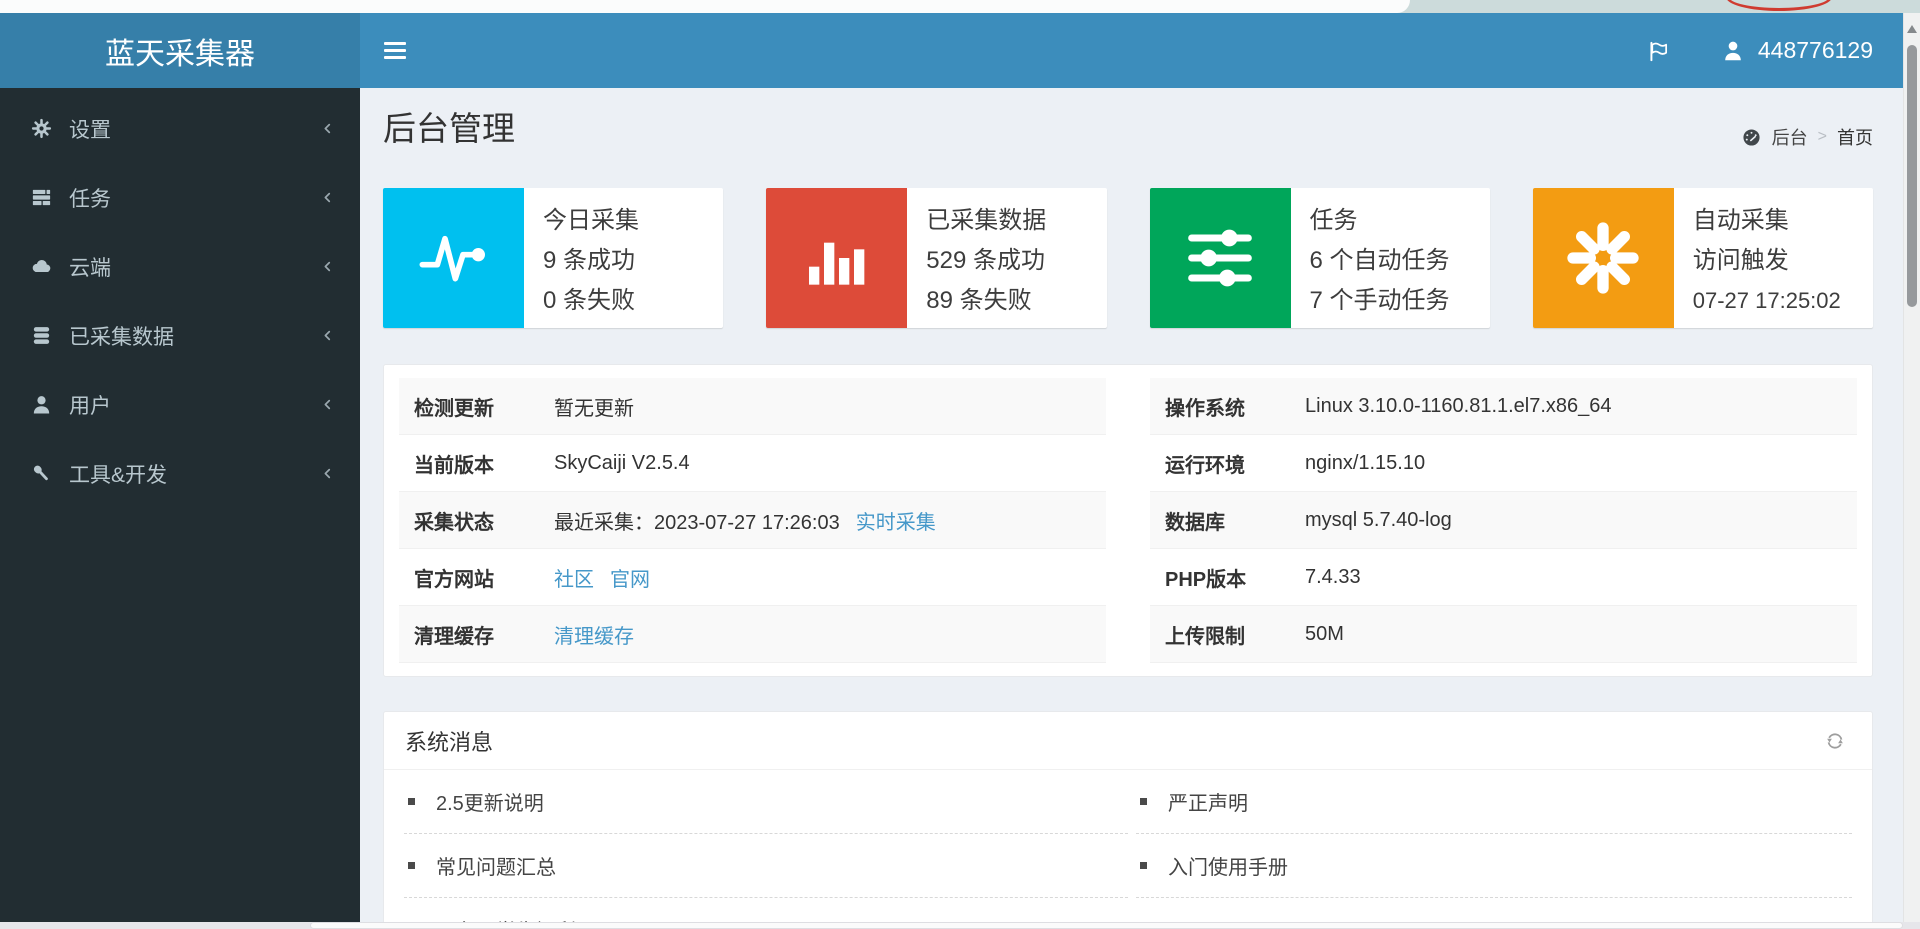  What do you see at coordinates (41, 266) in the screenshot?
I see `cloud-icon` at bounding box center [41, 266].